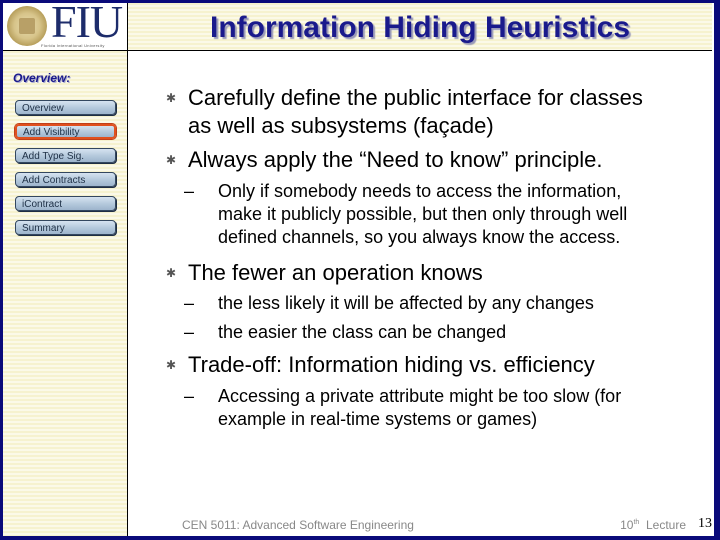 This screenshot has height=540, width=720. I want to click on course-name: CEN 5011: Advanced Software Engineering, so click(298, 525).